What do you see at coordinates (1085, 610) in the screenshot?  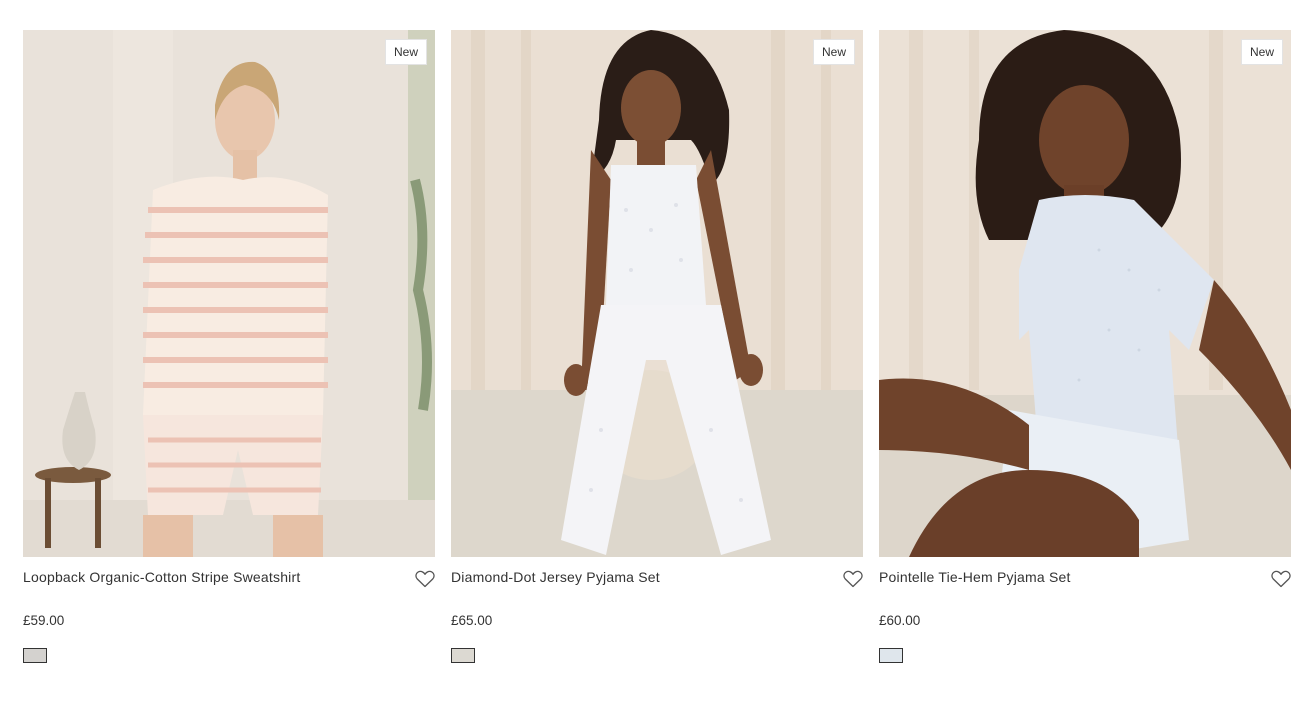 I see `product-info: Pointelle Tie-Hem Pyjama Set £60.00` at bounding box center [1085, 610].